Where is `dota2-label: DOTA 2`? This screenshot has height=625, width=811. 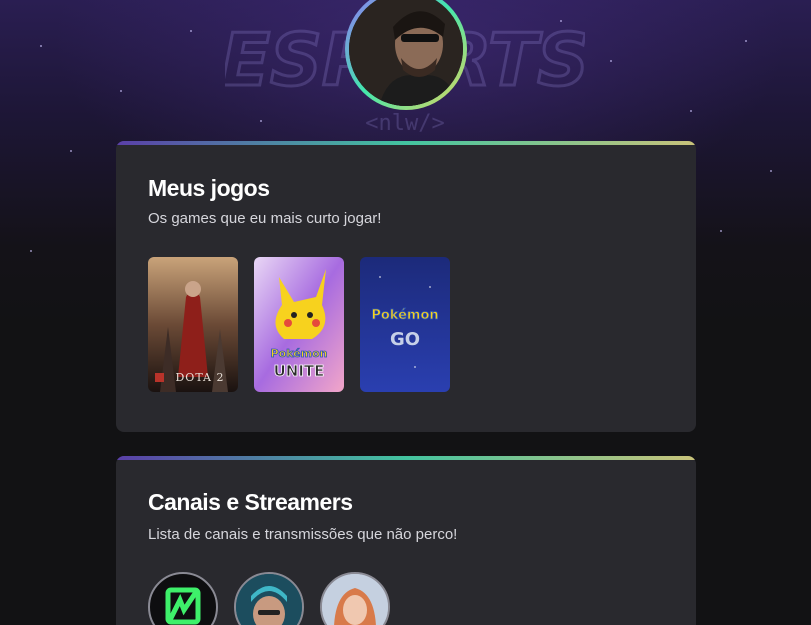 dota2-label: DOTA 2 is located at coordinates (199, 377).